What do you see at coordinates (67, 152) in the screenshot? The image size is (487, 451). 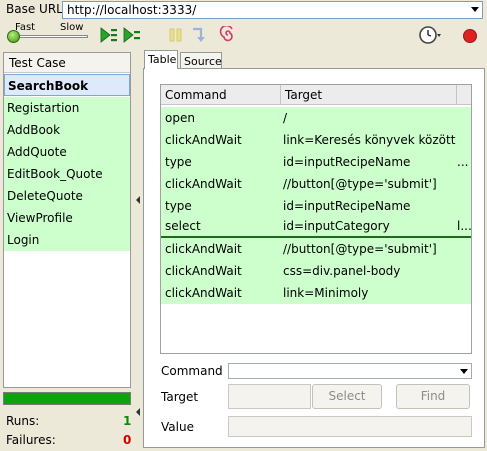 I see `test-case-item: AddQuote` at bounding box center [67, 152].